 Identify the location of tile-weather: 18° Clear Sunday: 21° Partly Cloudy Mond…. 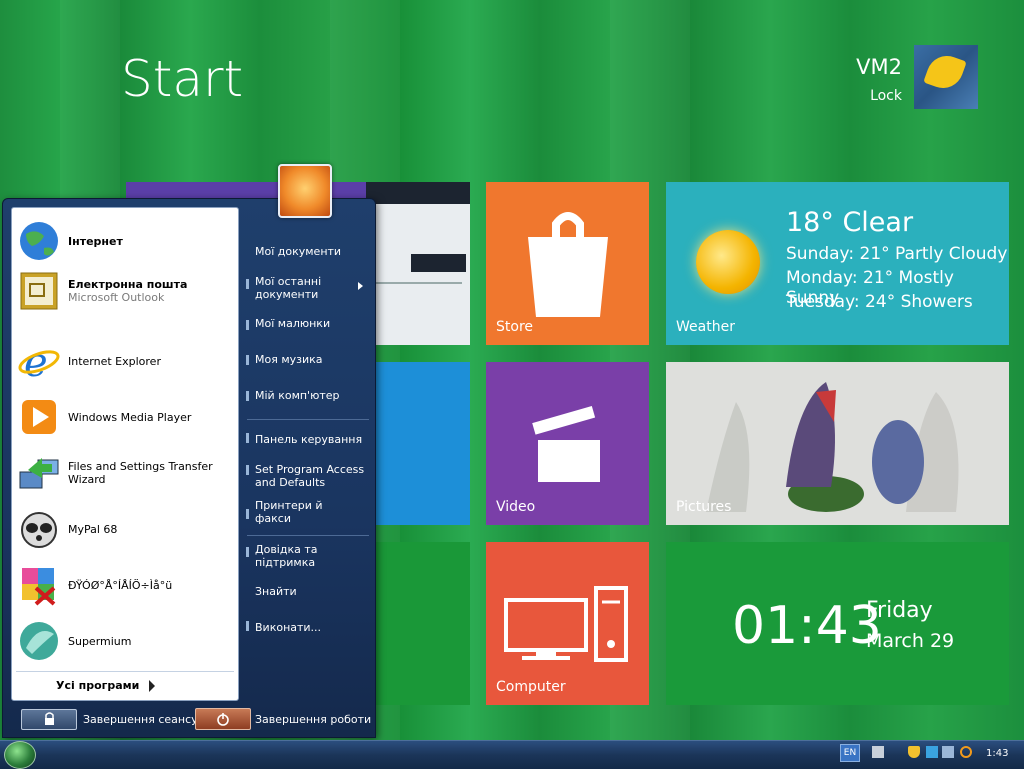
(837, 263).